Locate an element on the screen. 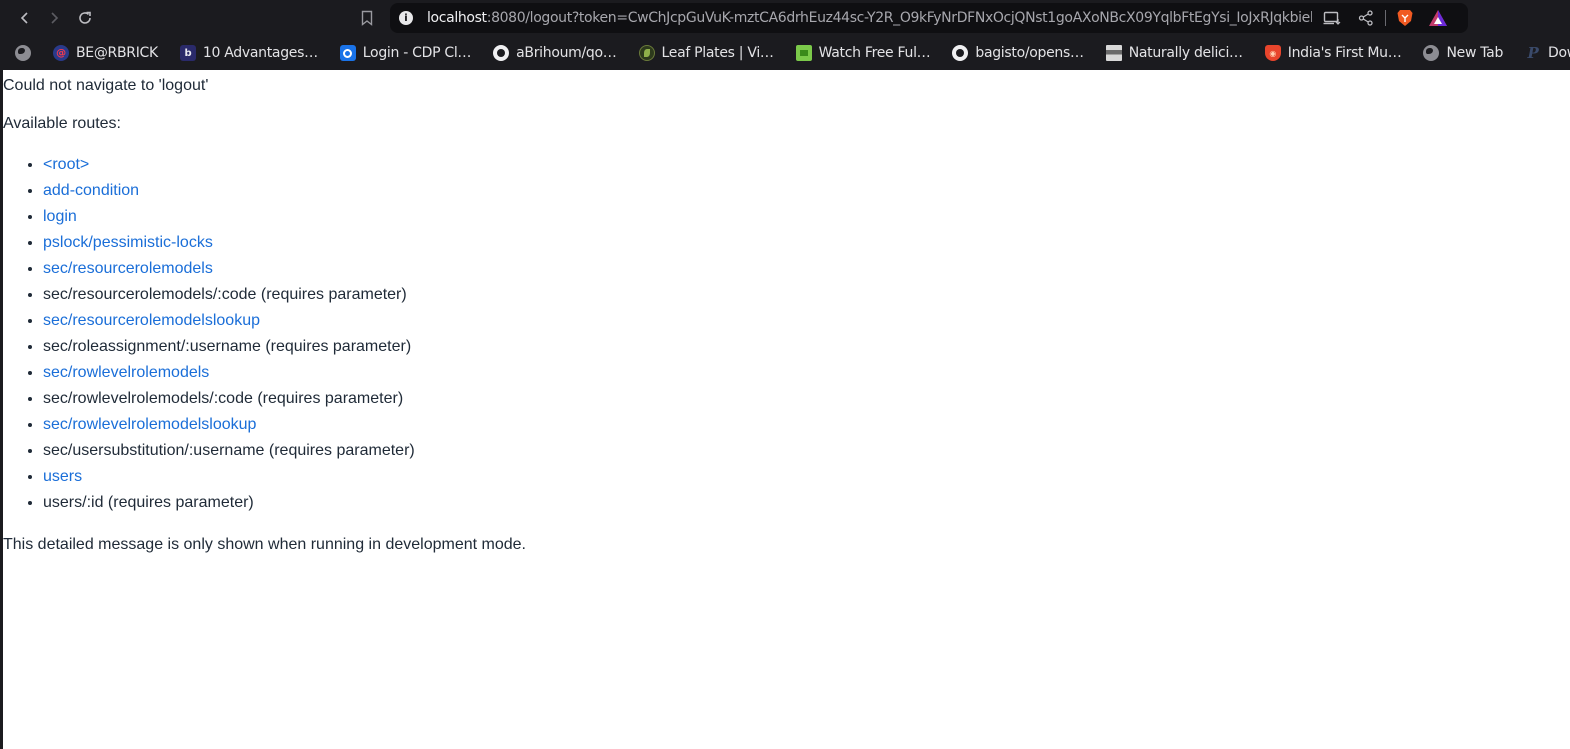 This screenshot has height=749, width=1570. route-item: pslock/pessimistic-locks is located at coordinates (229, 243).